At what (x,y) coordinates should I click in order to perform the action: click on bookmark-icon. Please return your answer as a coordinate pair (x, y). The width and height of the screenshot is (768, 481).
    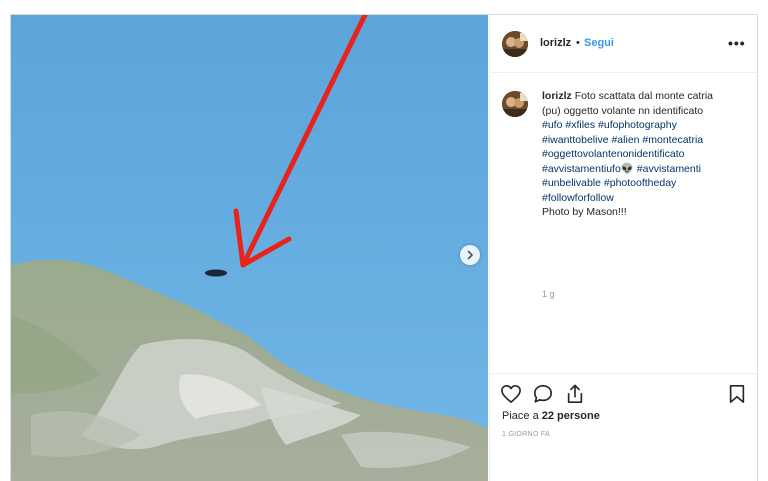
    Looking at the image, I should click on (737, 394).